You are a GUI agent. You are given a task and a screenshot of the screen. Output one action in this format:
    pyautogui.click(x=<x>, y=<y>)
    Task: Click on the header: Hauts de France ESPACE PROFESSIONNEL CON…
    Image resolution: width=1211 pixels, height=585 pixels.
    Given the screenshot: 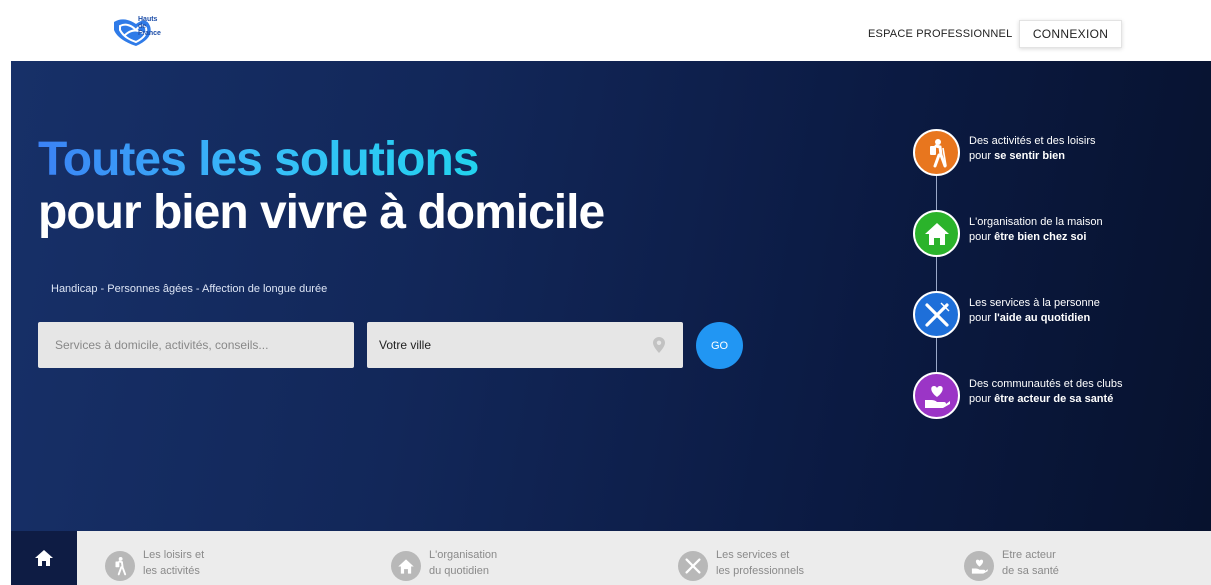 What is the action you would take?
    pyautogui.click(x=605, y=30)
    